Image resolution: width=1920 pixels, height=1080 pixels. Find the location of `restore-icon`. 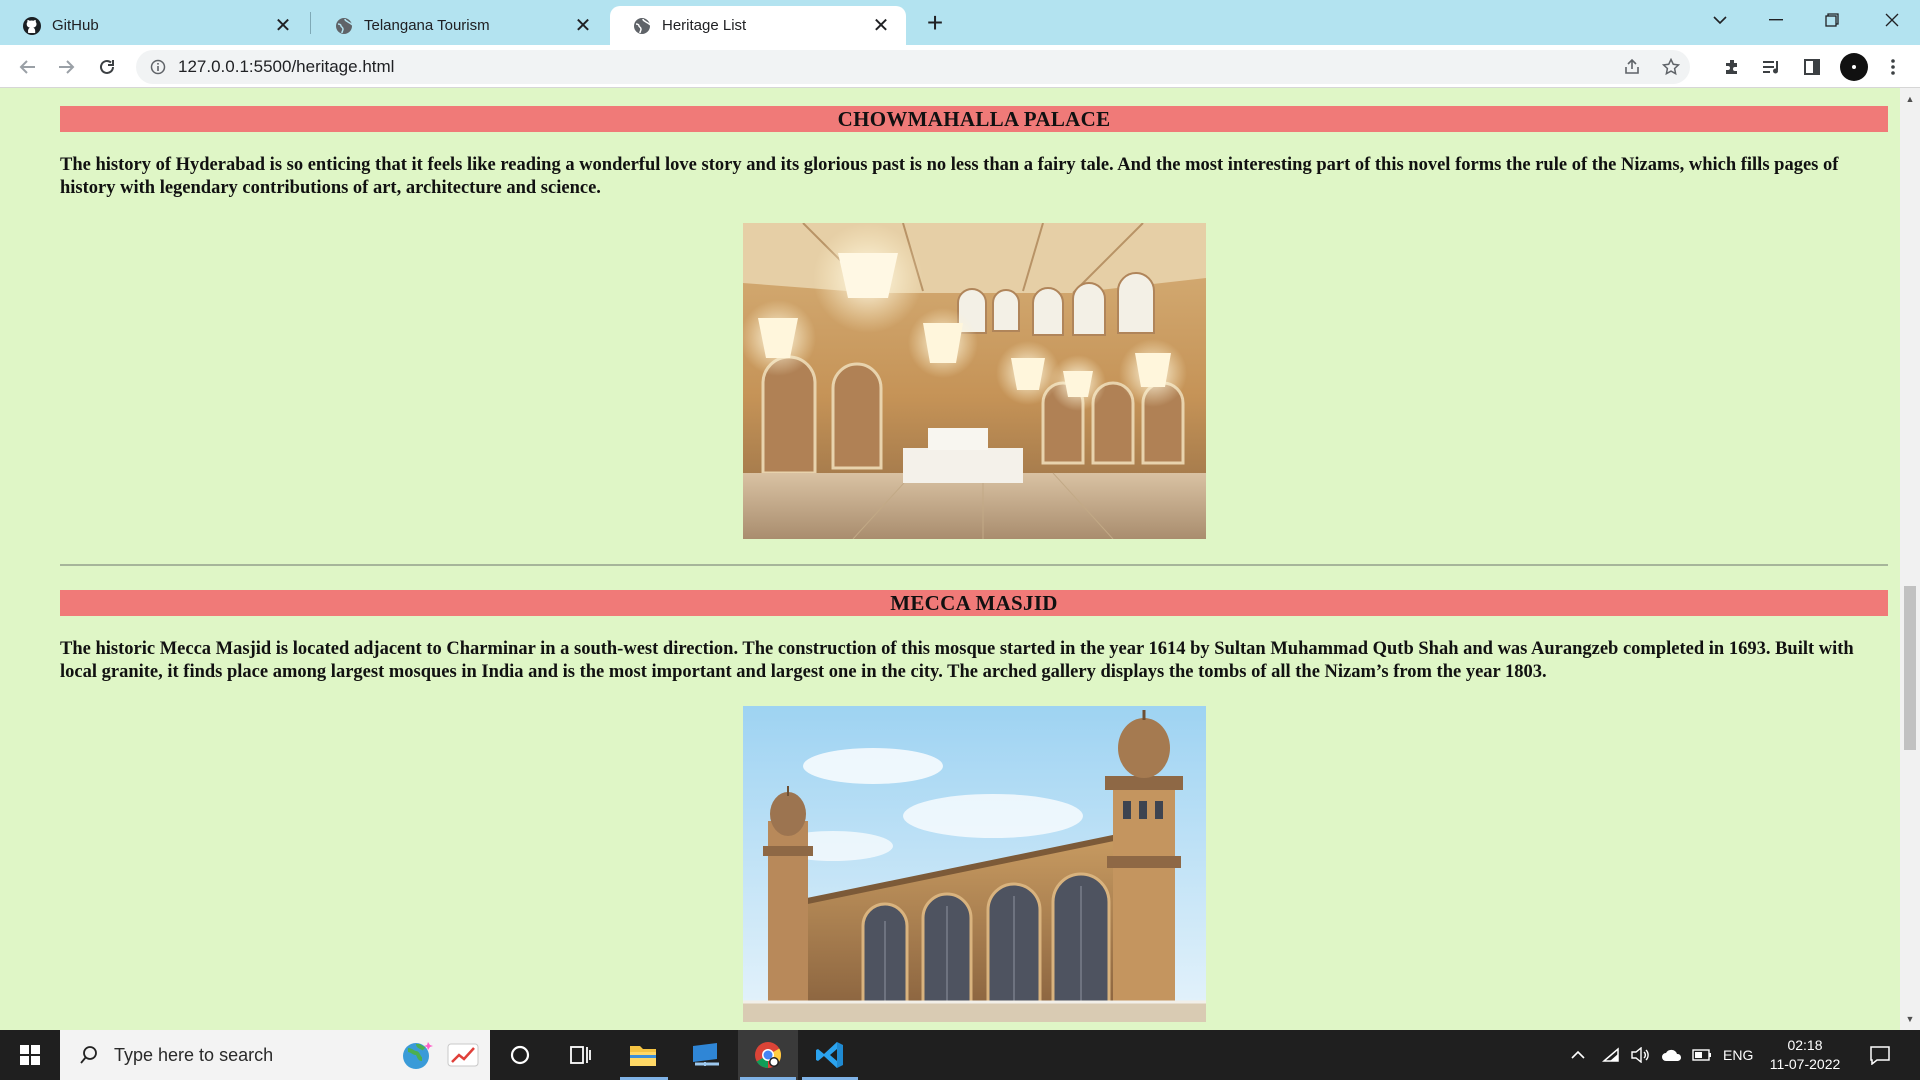

restore-icon is located at coordinates (1832, 20).